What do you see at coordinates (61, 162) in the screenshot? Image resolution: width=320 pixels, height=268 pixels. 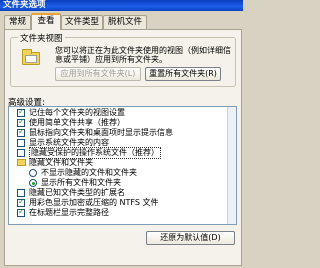 I see `list-item-label: 隐藏文件和文件夹` at bounding box center [61, 162].